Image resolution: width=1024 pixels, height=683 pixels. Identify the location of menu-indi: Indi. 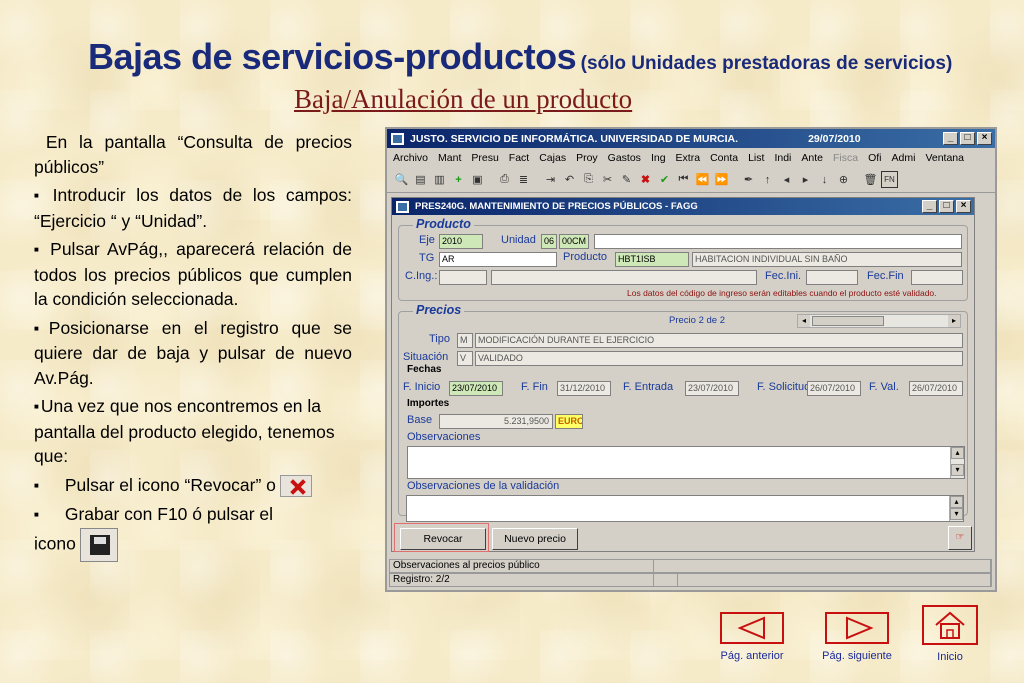
(782, 158).